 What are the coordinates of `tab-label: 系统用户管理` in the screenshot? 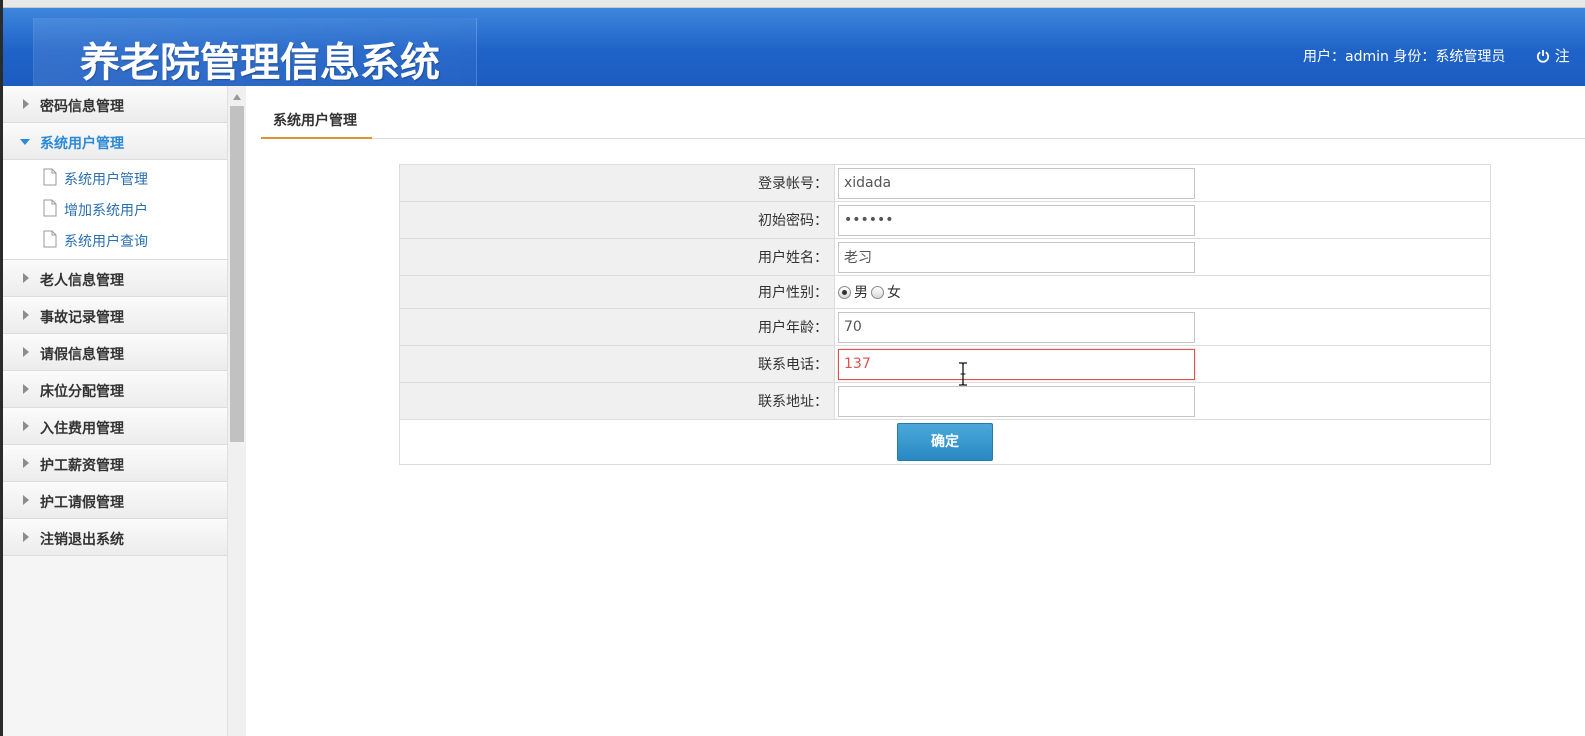 It's located at (315, 121).